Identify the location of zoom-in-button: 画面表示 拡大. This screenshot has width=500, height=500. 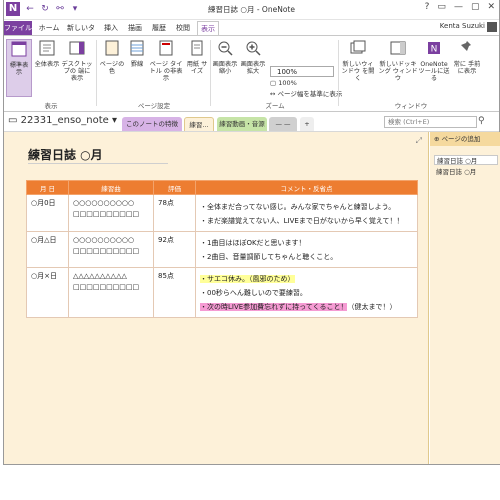
(253, 68).